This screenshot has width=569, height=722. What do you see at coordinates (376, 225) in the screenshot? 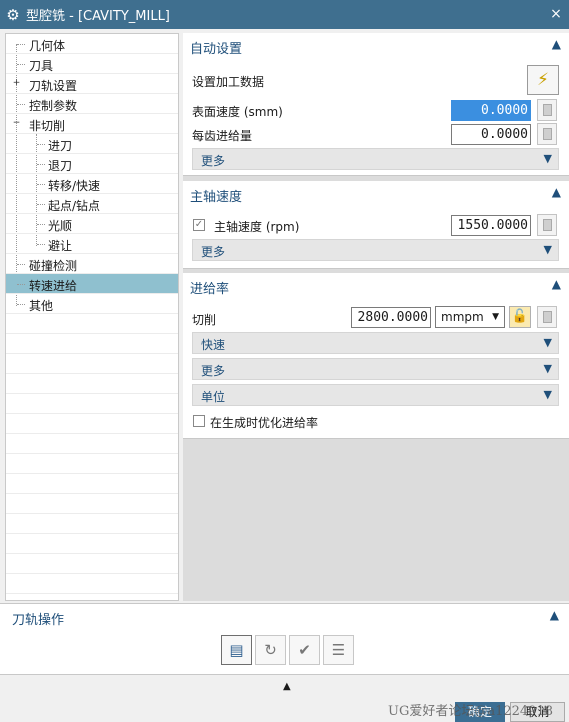
I see `spindle-speed-section: 主轴速度 ▲ ✓ 主轴速度 (rpm) 1550.0000 更多 ▼` at bounding box center [376, 225].